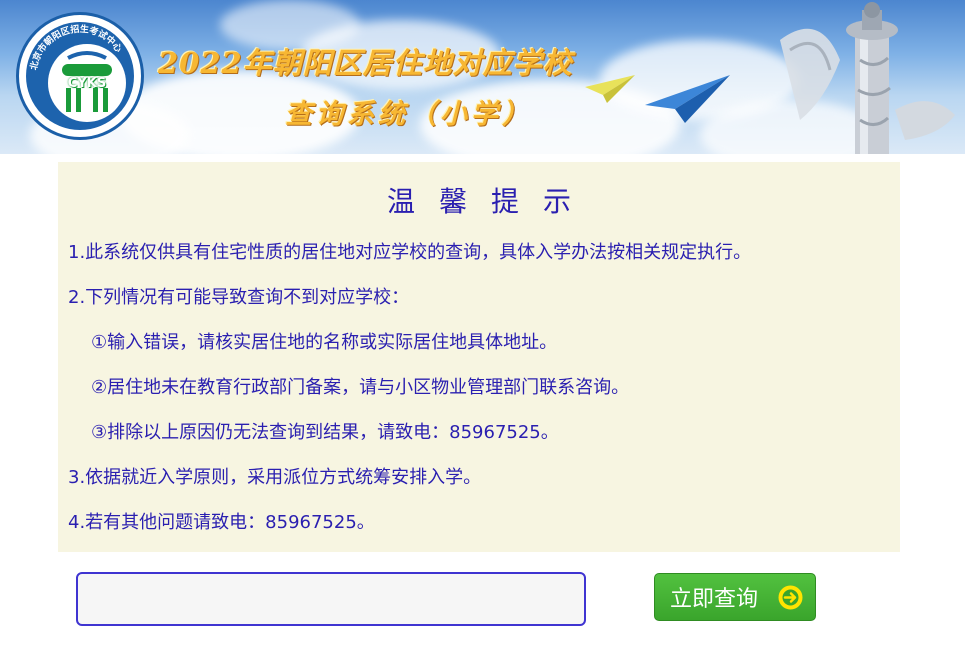 This screenshot has width=965, height=645. I want to click on page-subtitle: 查询系统（小学）, so click(409, 114).